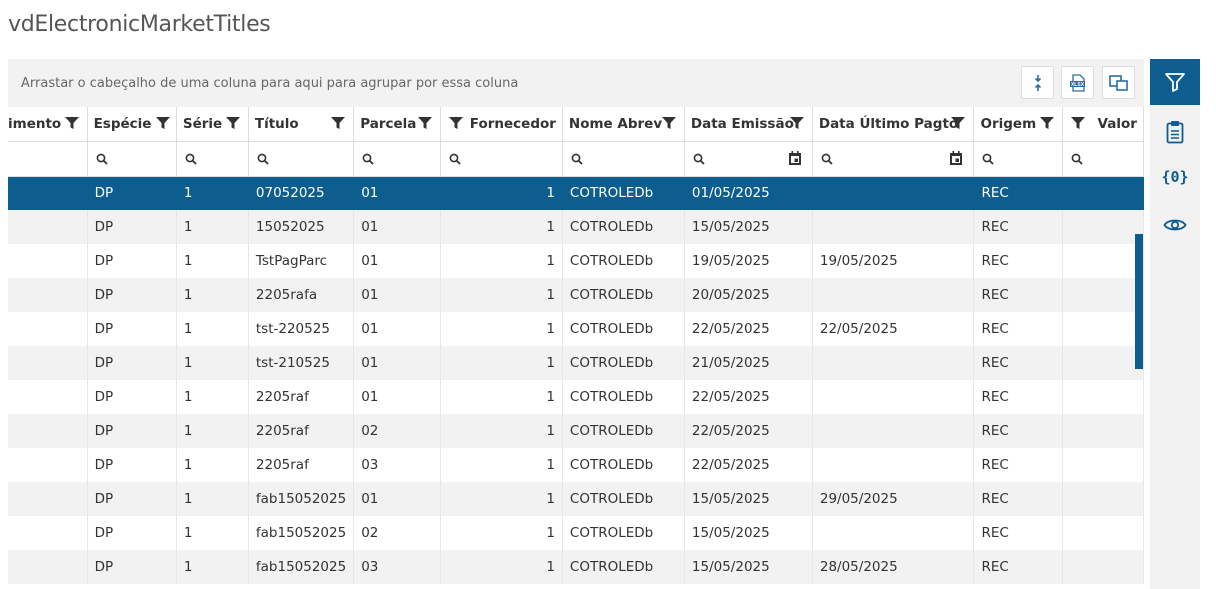 The width and height of the screenshot is (1216, 589). Describe the element at coordinates (893, 567) in the screenshot. I see `cell-data-ultimo-pagto: 28/05/2025` at that location.